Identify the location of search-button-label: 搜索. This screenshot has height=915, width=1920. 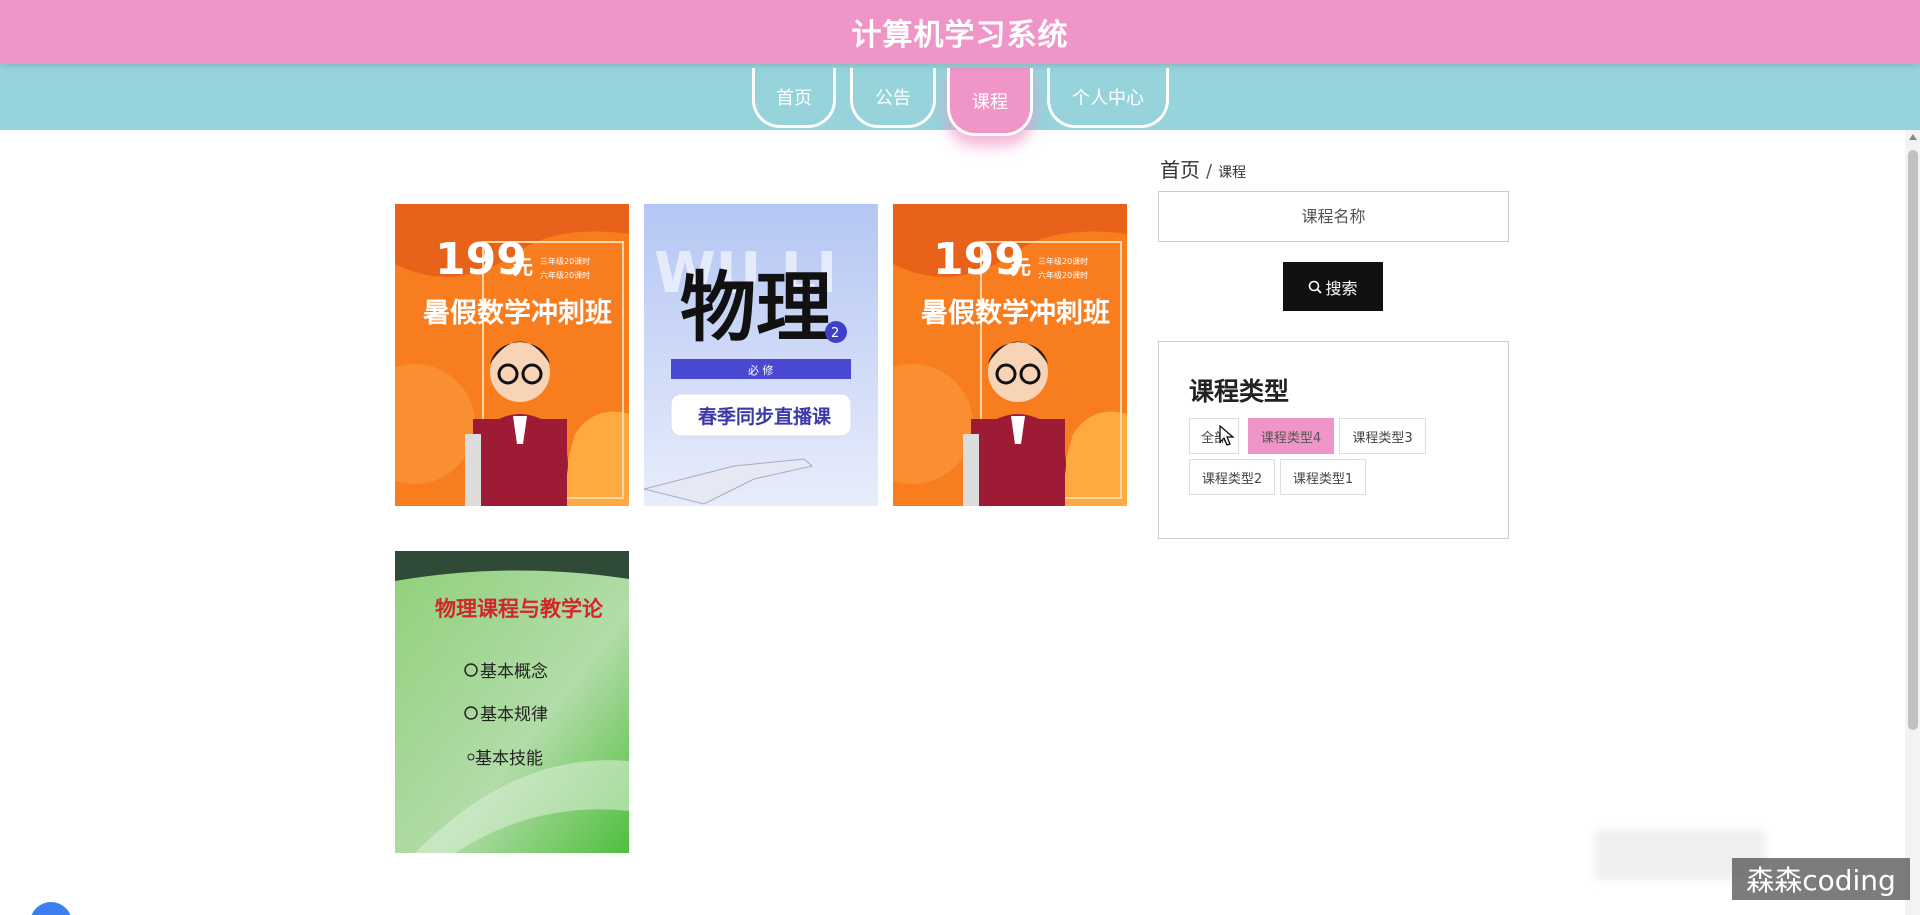
(1341, 288).